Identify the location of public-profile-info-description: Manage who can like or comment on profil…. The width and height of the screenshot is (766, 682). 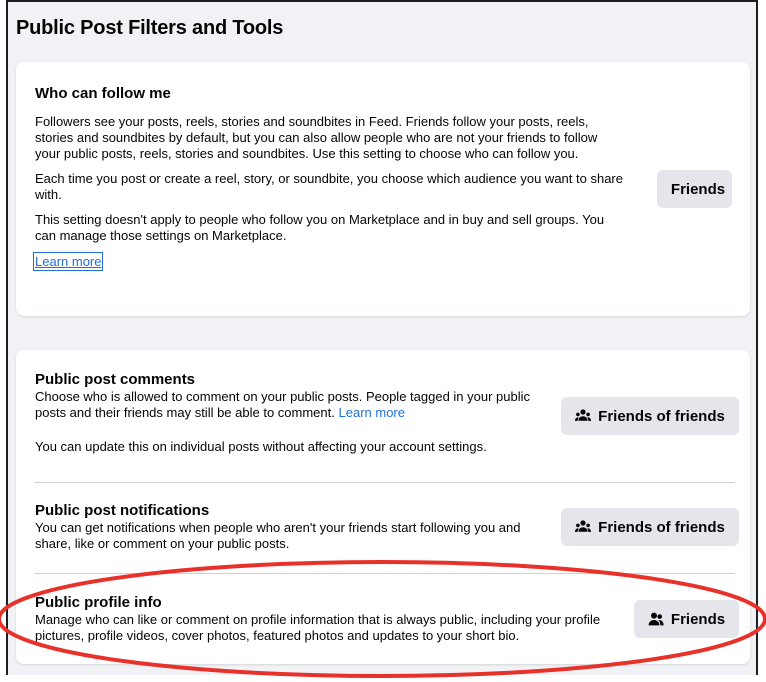
(318, 627).